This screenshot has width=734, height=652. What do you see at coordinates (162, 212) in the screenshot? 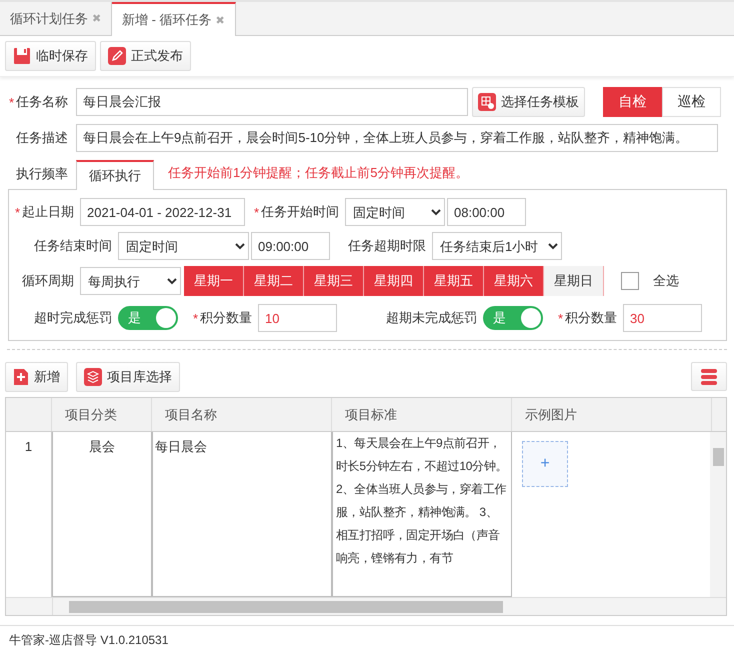
I see `date-range-field: 2021-04-01 - 2022-12-31` at bounding box center [162, 212].